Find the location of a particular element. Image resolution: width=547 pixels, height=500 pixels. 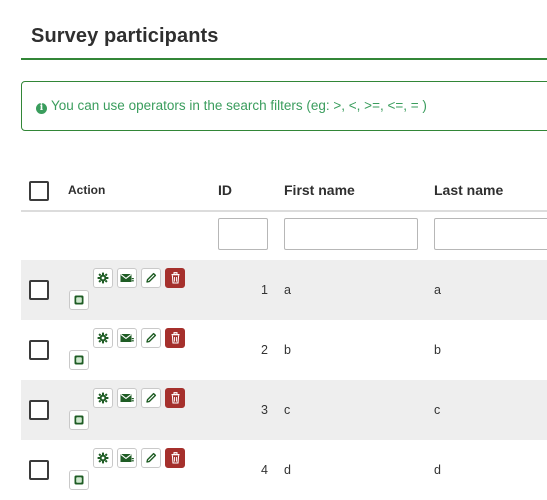

info-circle-icon: i is located at coordinates (41, 108).